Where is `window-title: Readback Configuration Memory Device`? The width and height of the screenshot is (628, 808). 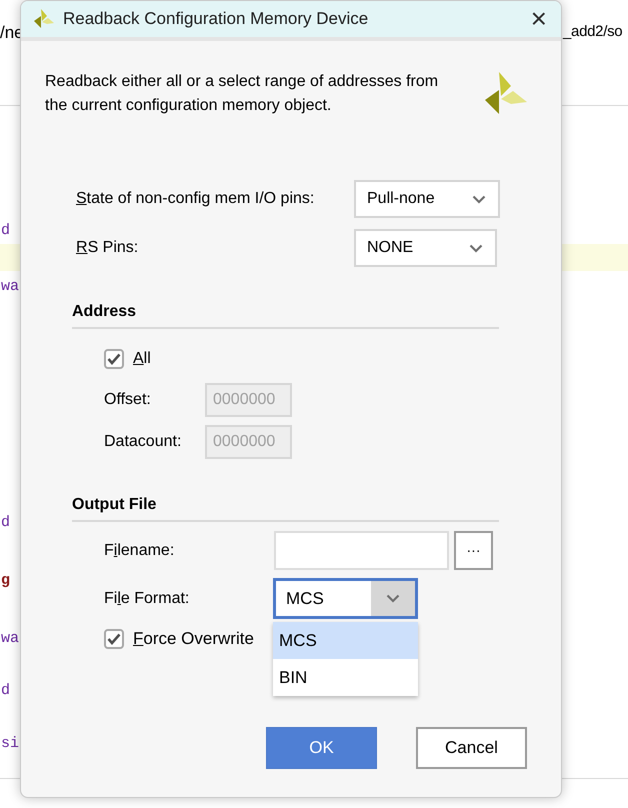
window-title: Readback Configuration Memory Device is located at coordinates (216, 19).